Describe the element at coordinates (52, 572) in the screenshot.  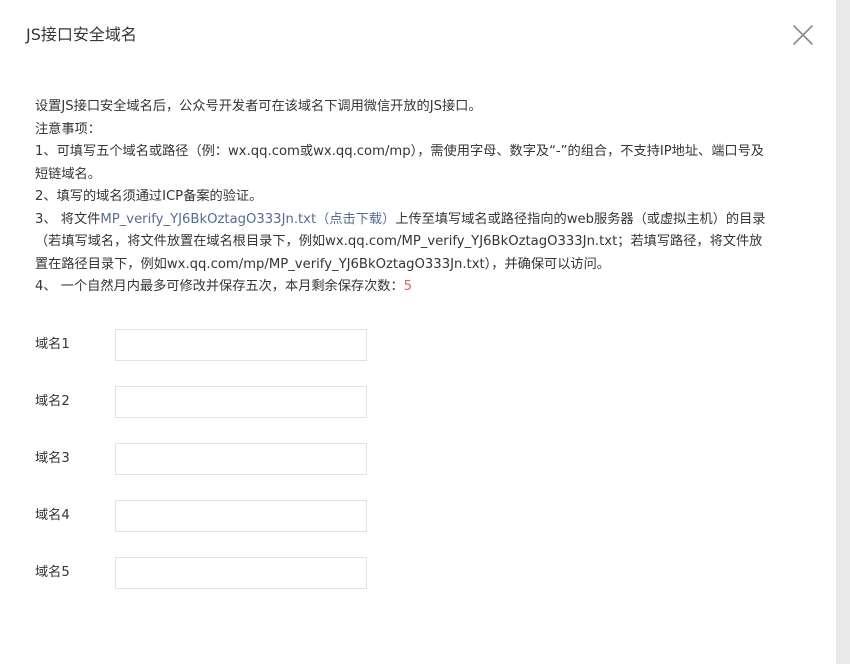
I see `domain-label-5: 域名5` at that location.